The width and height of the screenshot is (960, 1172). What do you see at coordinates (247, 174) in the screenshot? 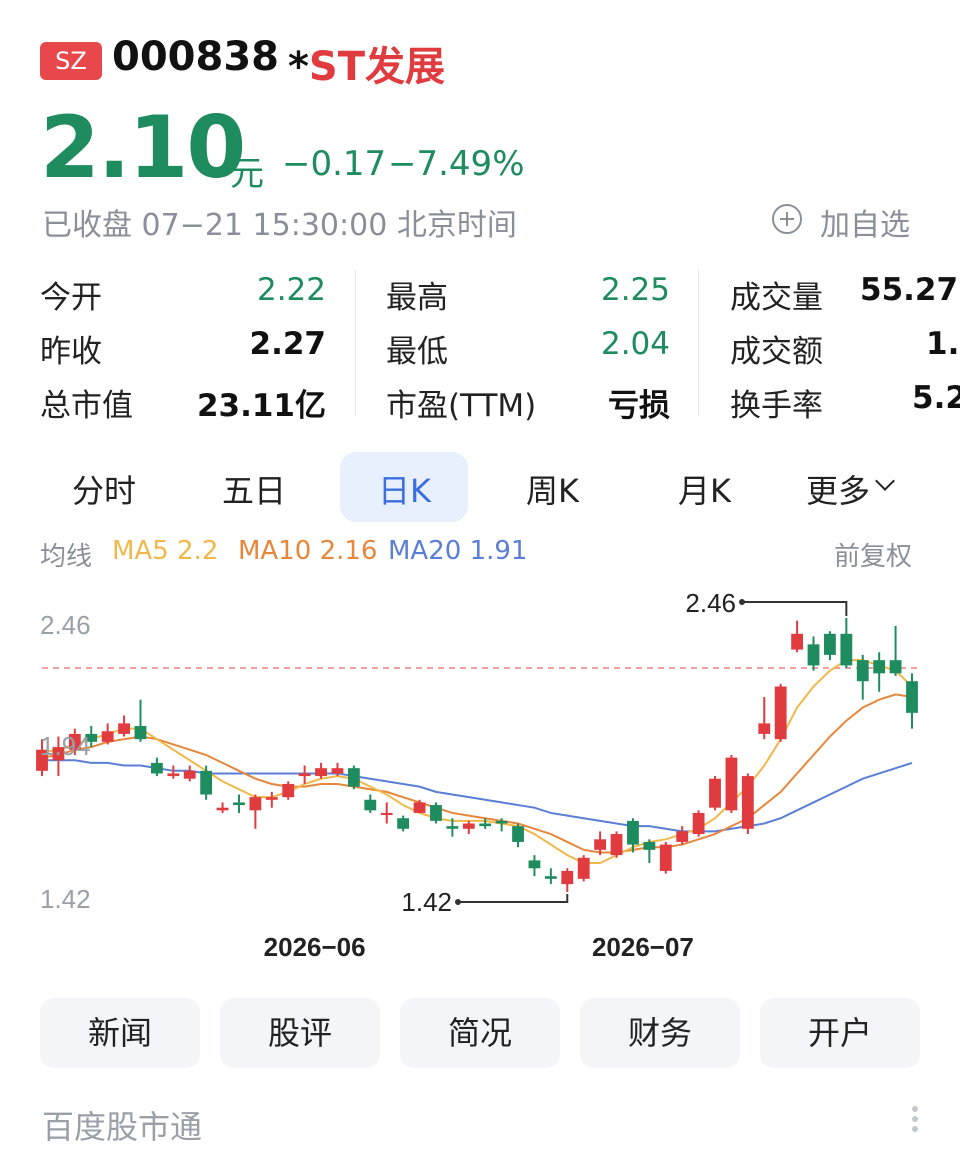
I see `price-unit: 元` at bounding box center [247, 174].